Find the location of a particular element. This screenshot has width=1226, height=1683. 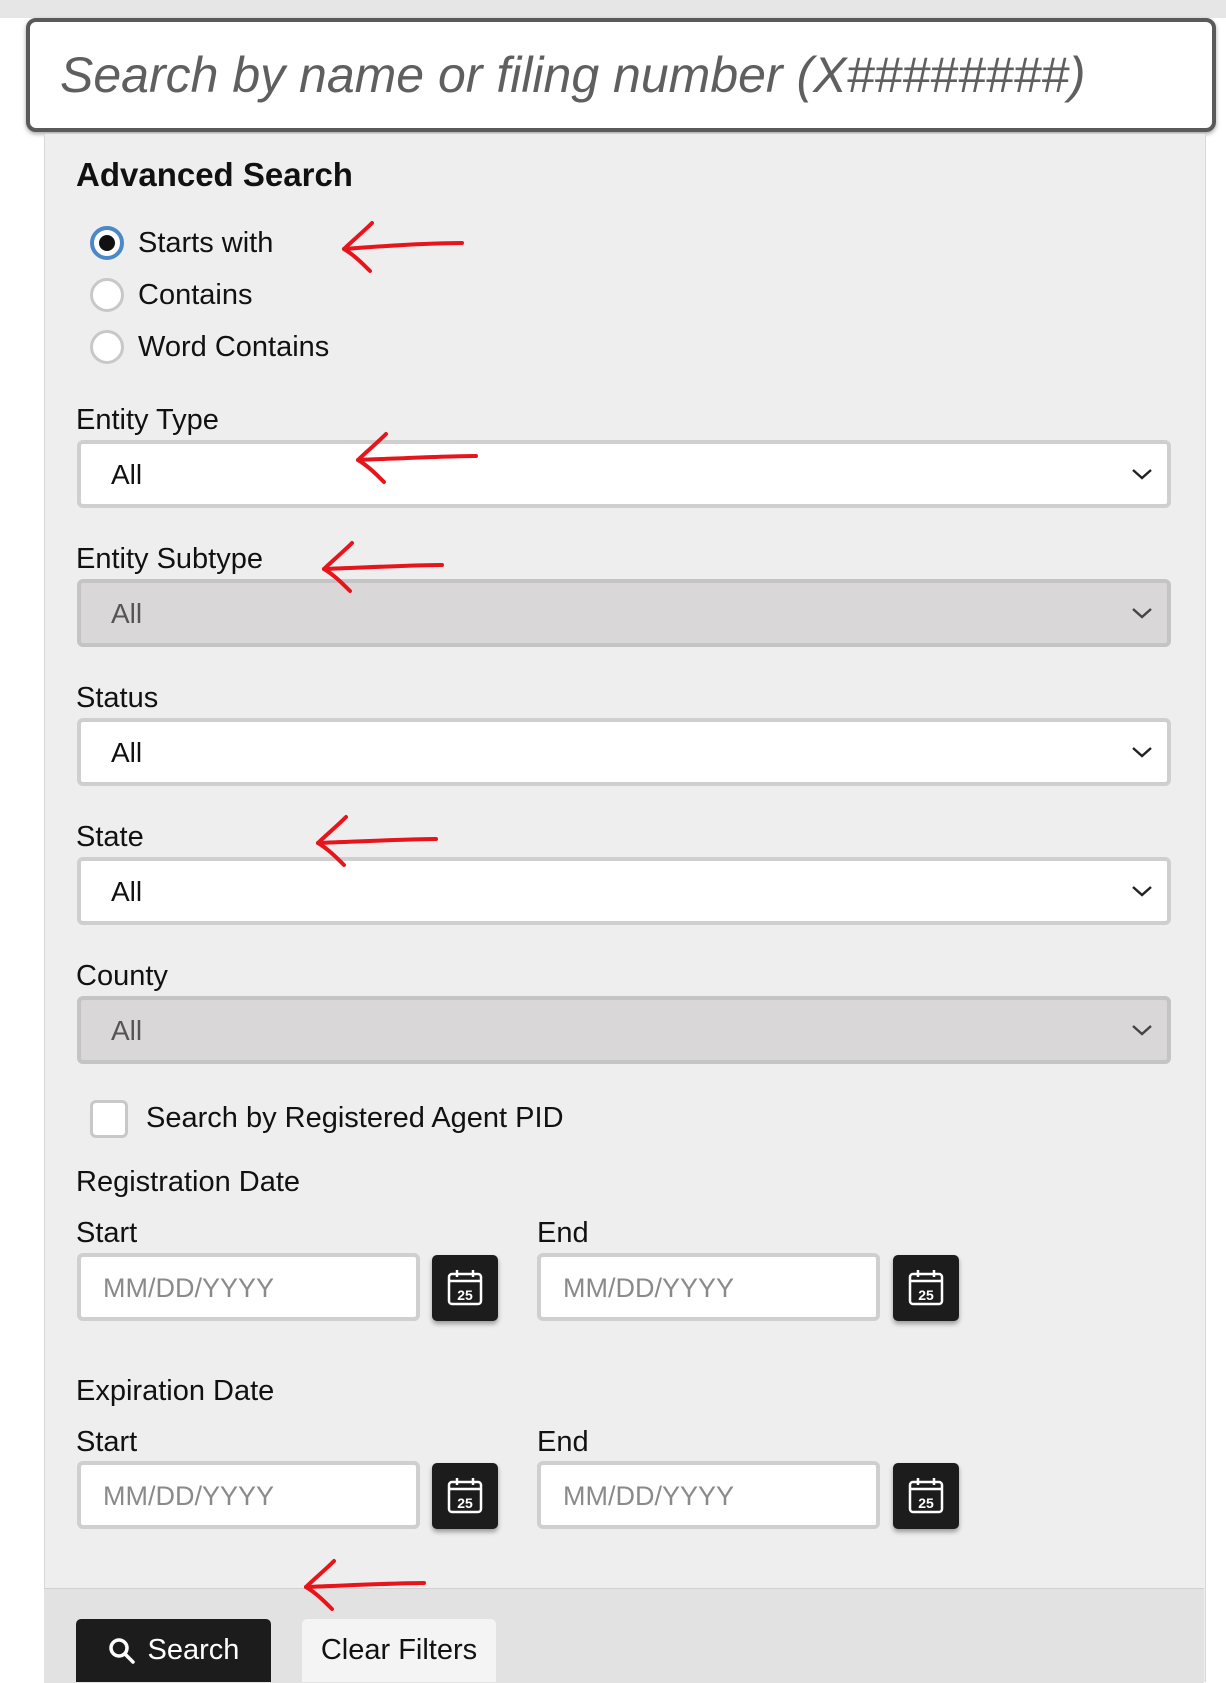

status-value: All is located at coordinates (127, 752).